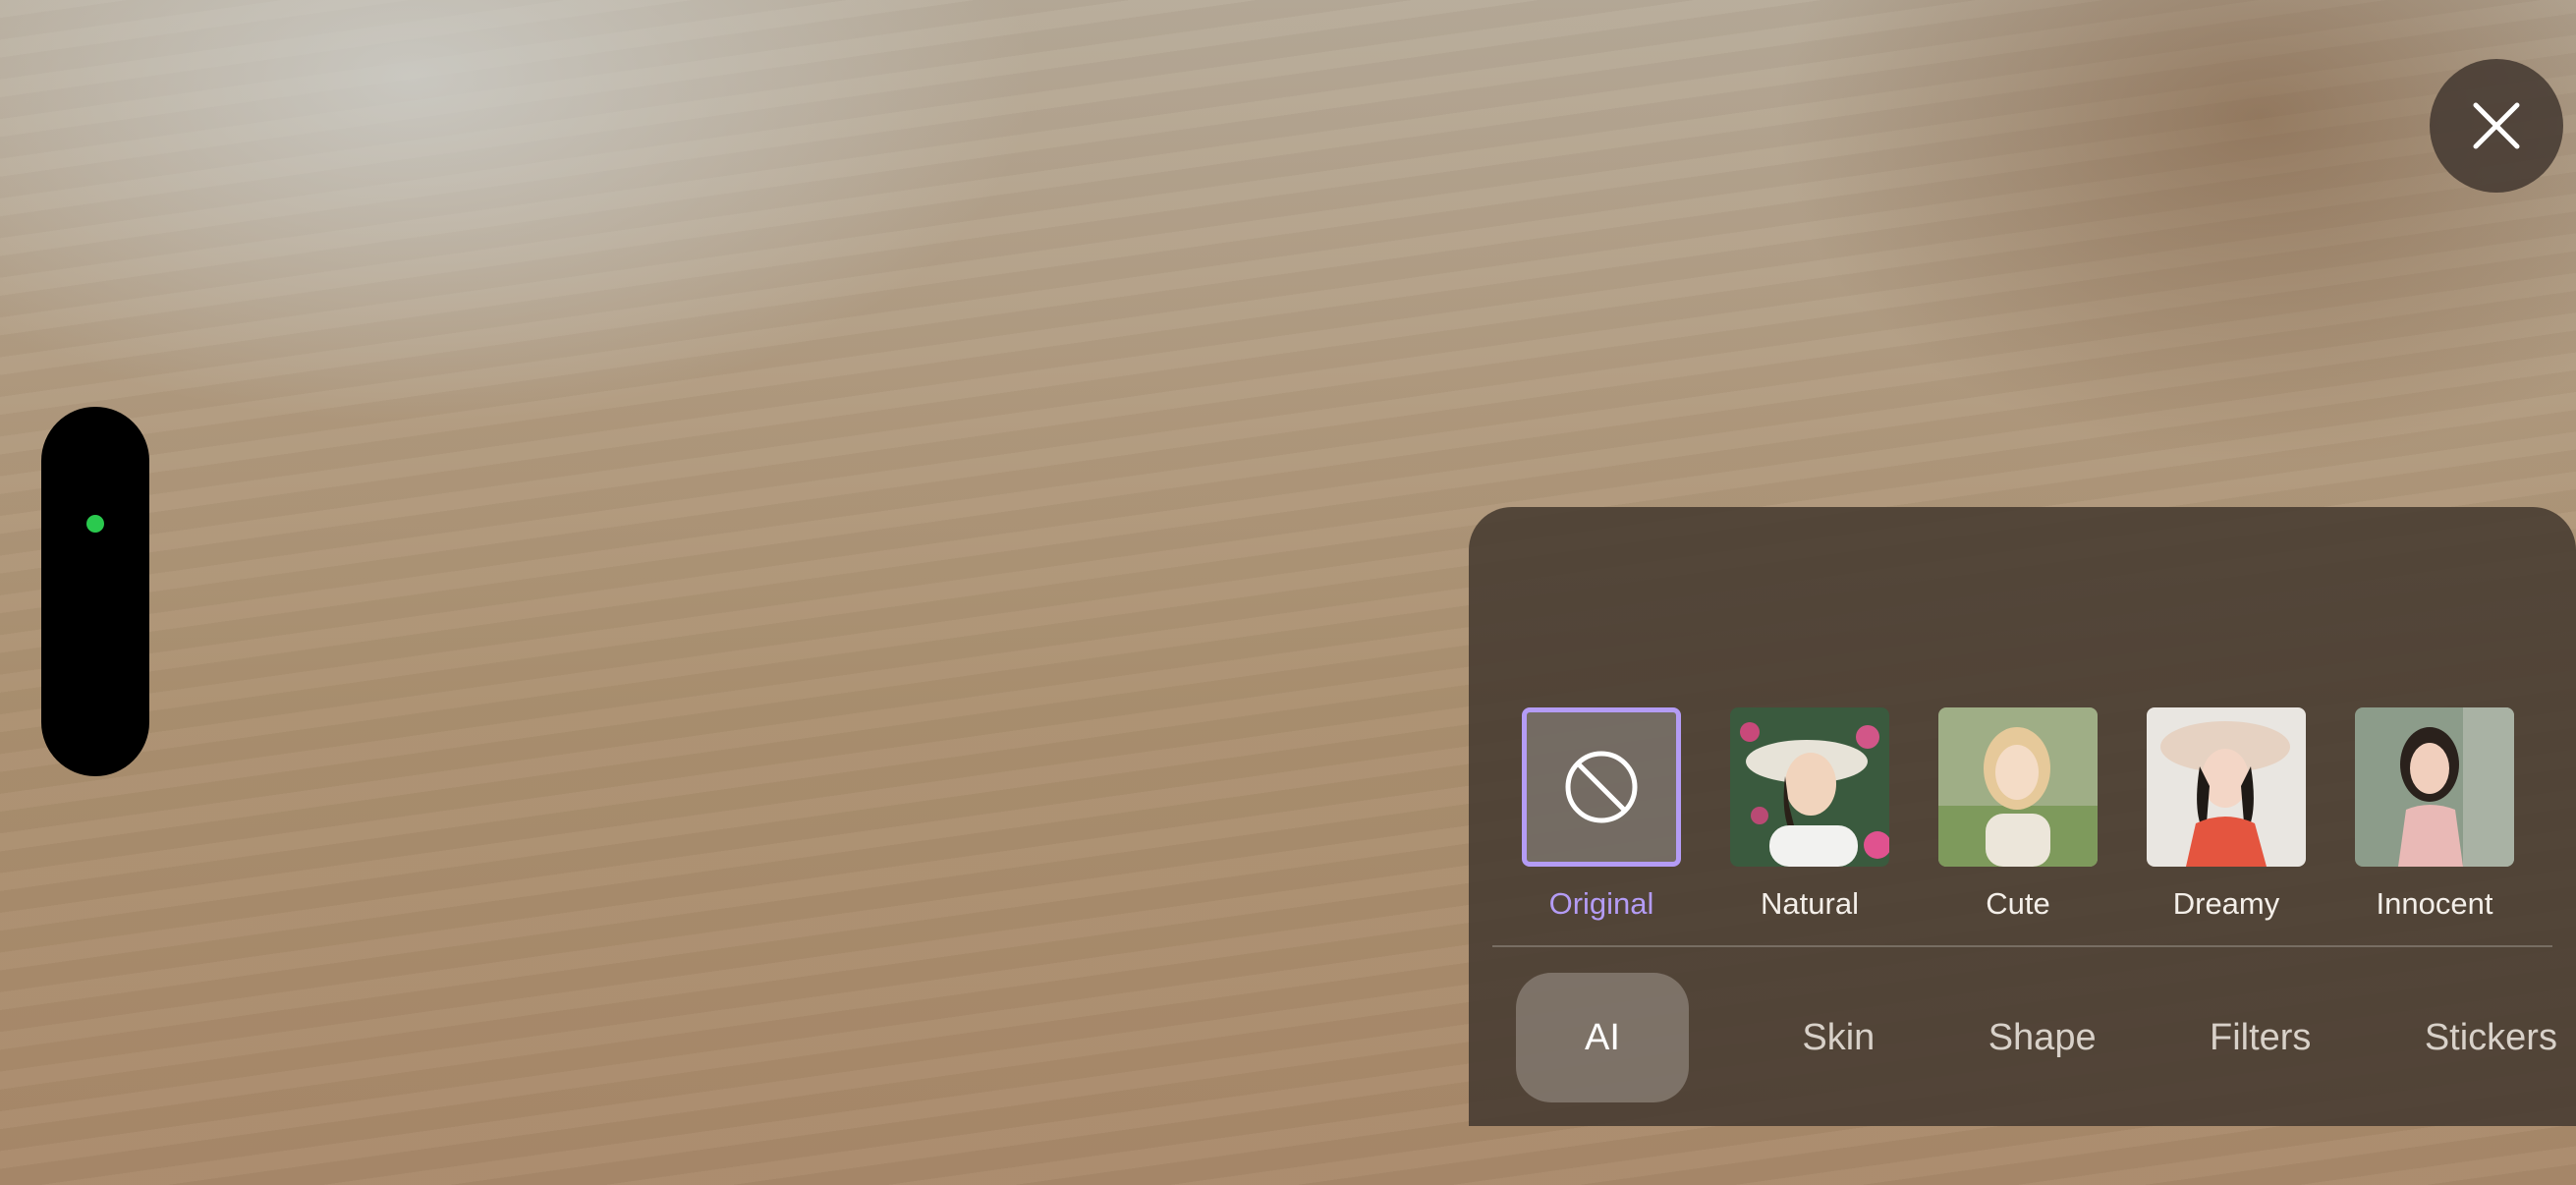  I want to click on preset-list: Original Natural Cute Dreamy Innocent, so click(2018, 825).